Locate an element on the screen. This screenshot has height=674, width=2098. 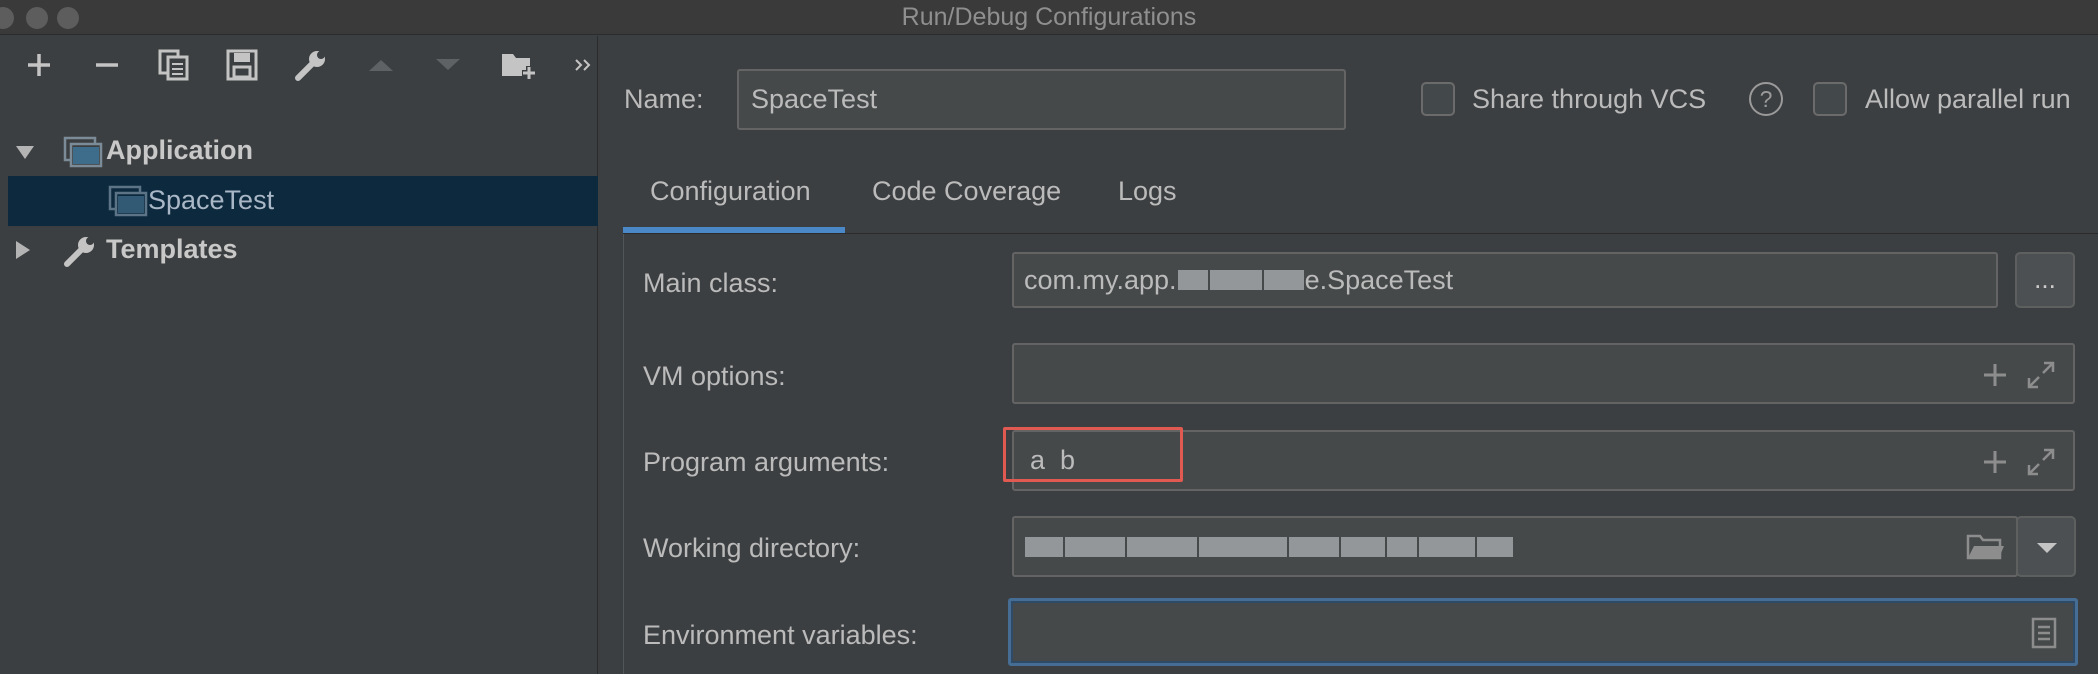
move-up-icon is located at coordinates (381, 65).